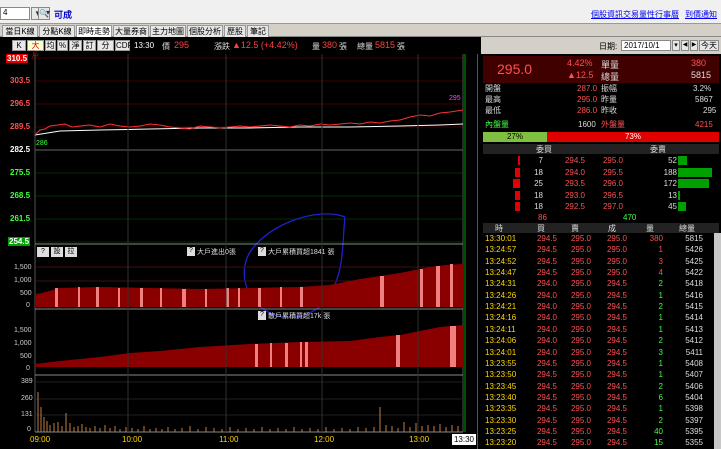 The width and height of the screenshot is (721, 449). I want to click on order-book-row: 18 292.5 297.0 45, so click(601, 206).